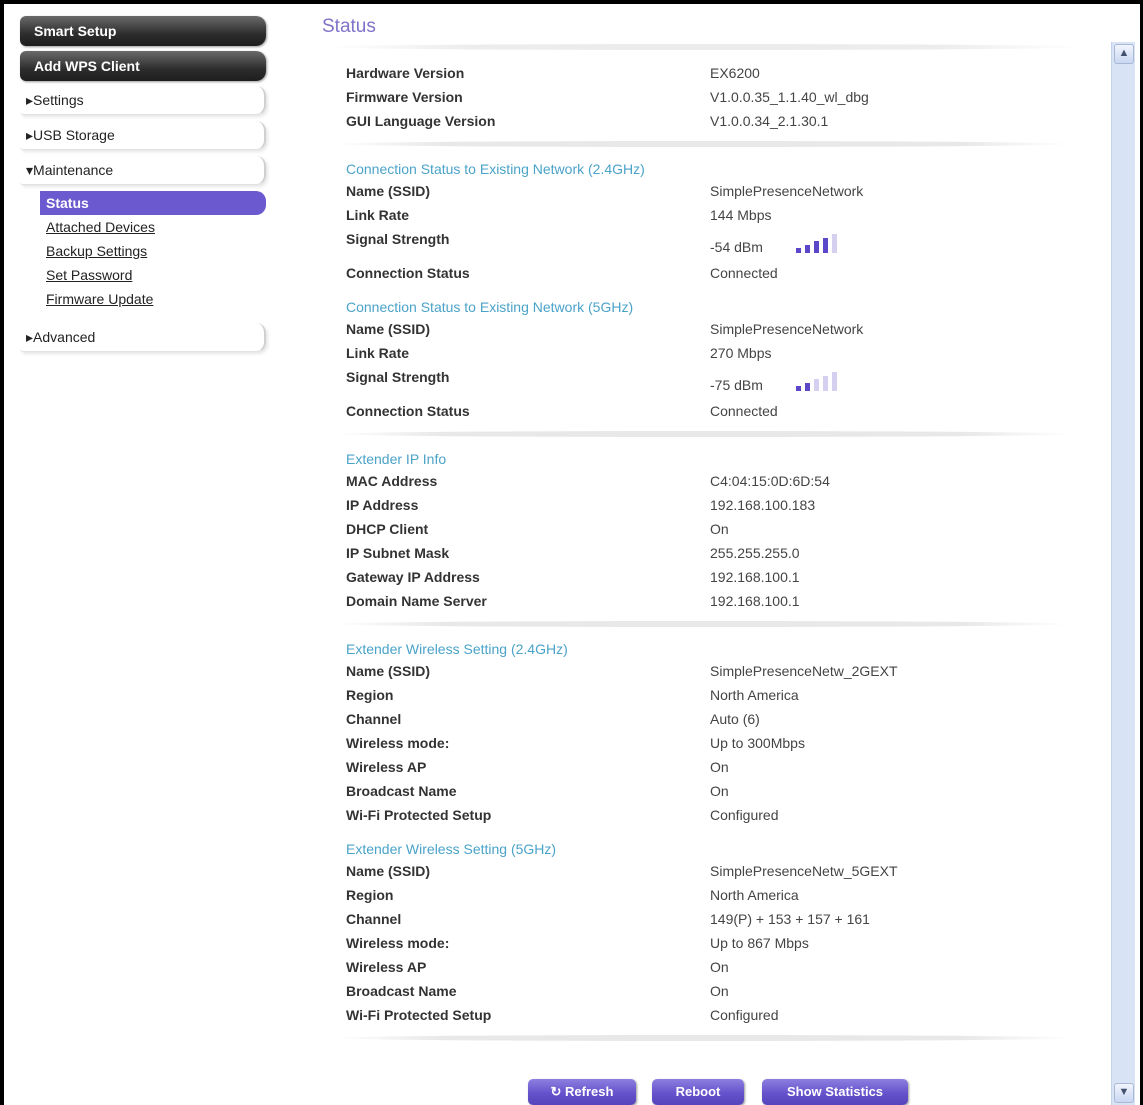 Image resolution: width=1143 pixels, height=1105 pixels. I want to click on info-row: Signal Strength -75 dBm, so click(713, 384).